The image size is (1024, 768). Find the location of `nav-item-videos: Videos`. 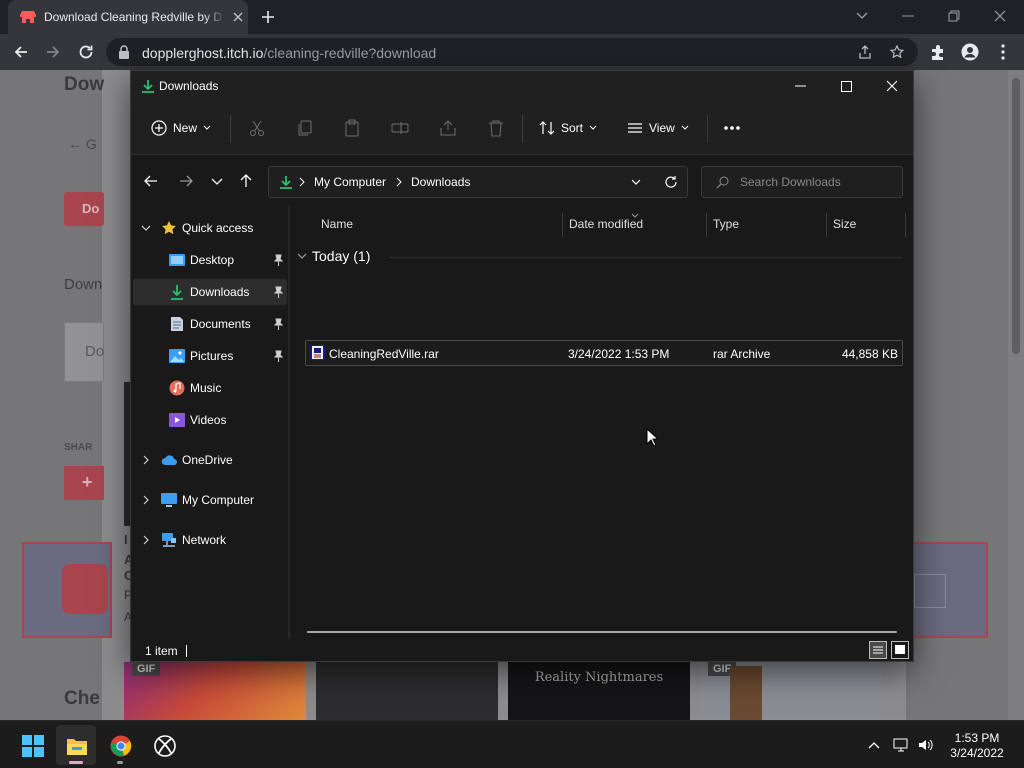

nav-item-videos: Videos is located at coordinates (210, 420).